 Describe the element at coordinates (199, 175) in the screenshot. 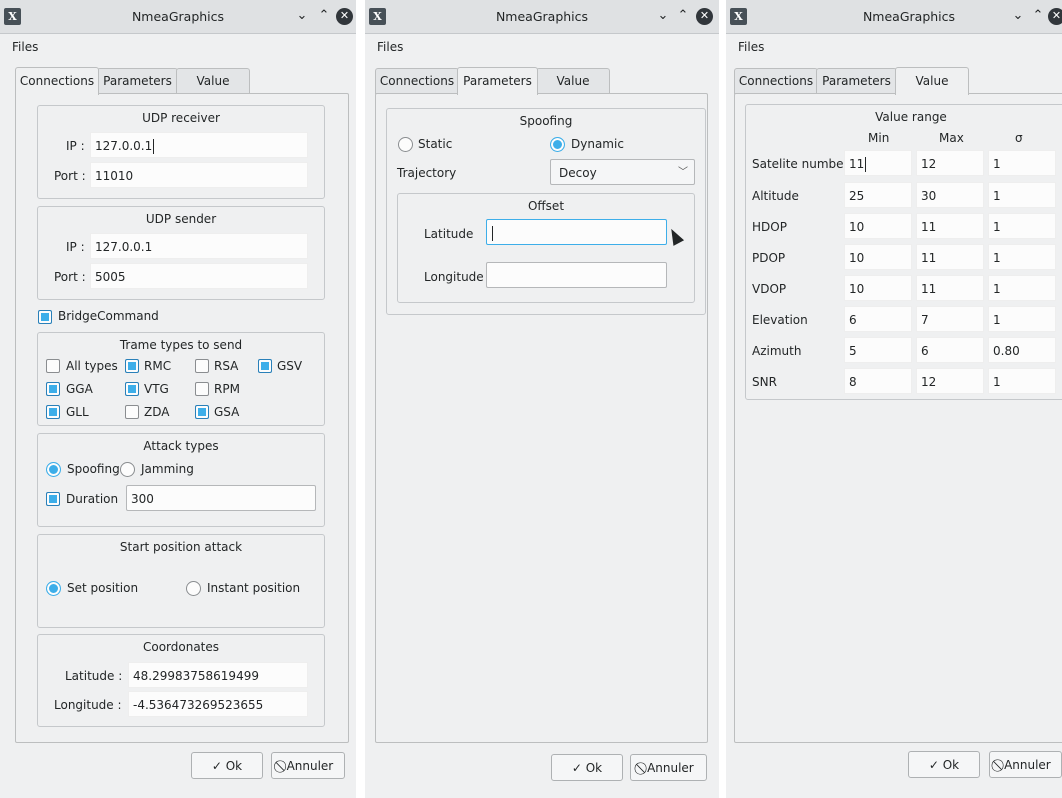

I see `receiver-port-field: 11010` at that location.